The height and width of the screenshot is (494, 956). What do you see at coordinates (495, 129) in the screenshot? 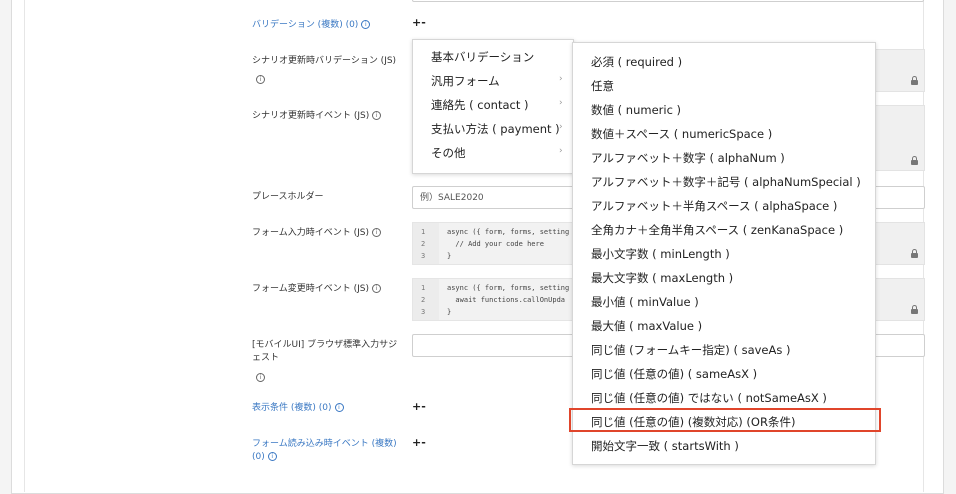
I see `menu-item-payment: 支払い方法 ( payment )` at bounding box center [495, 129].